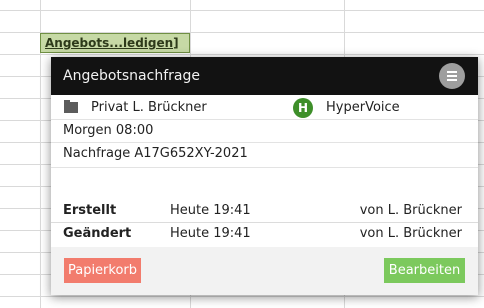 The width and height of the screenshot is (484, 308). Describe the element at coordinates (264, 155) in the screenshot. I see `request-row: Nachfrage A17G652XY-2021` at that location.